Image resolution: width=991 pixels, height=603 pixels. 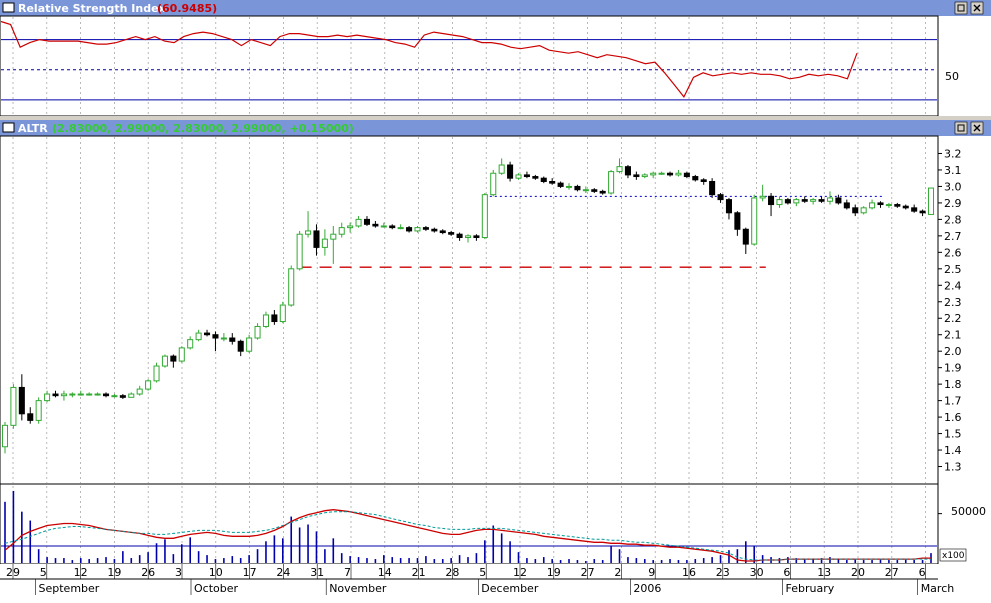 I want to click on x-day-label: 27, so click(x=588, y=572).